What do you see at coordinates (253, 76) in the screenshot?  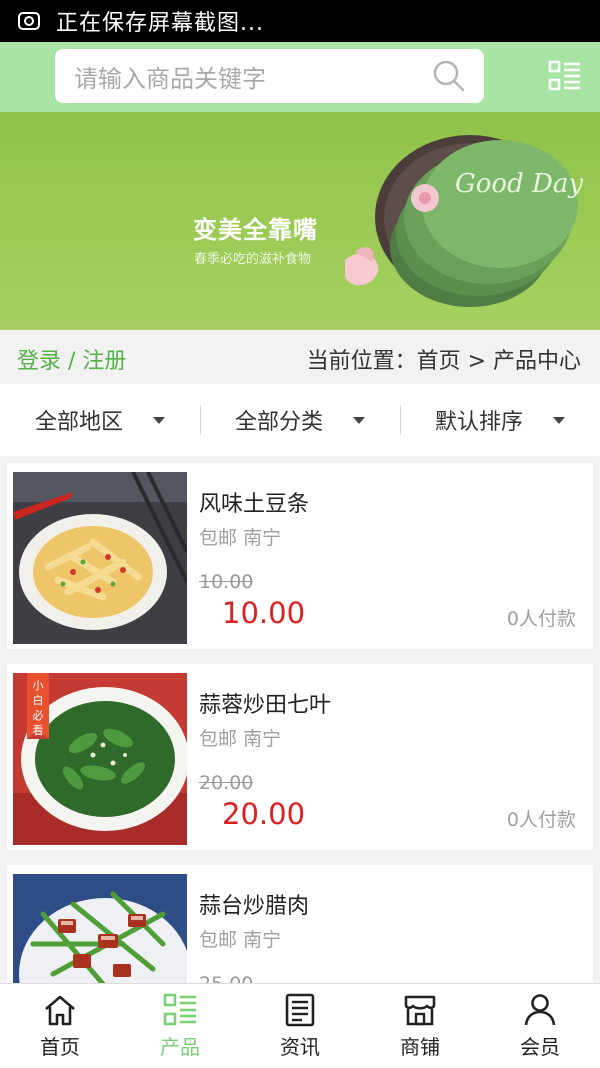 I see `search-input: 请输入商品关键字` at bounding box center [253, 76].